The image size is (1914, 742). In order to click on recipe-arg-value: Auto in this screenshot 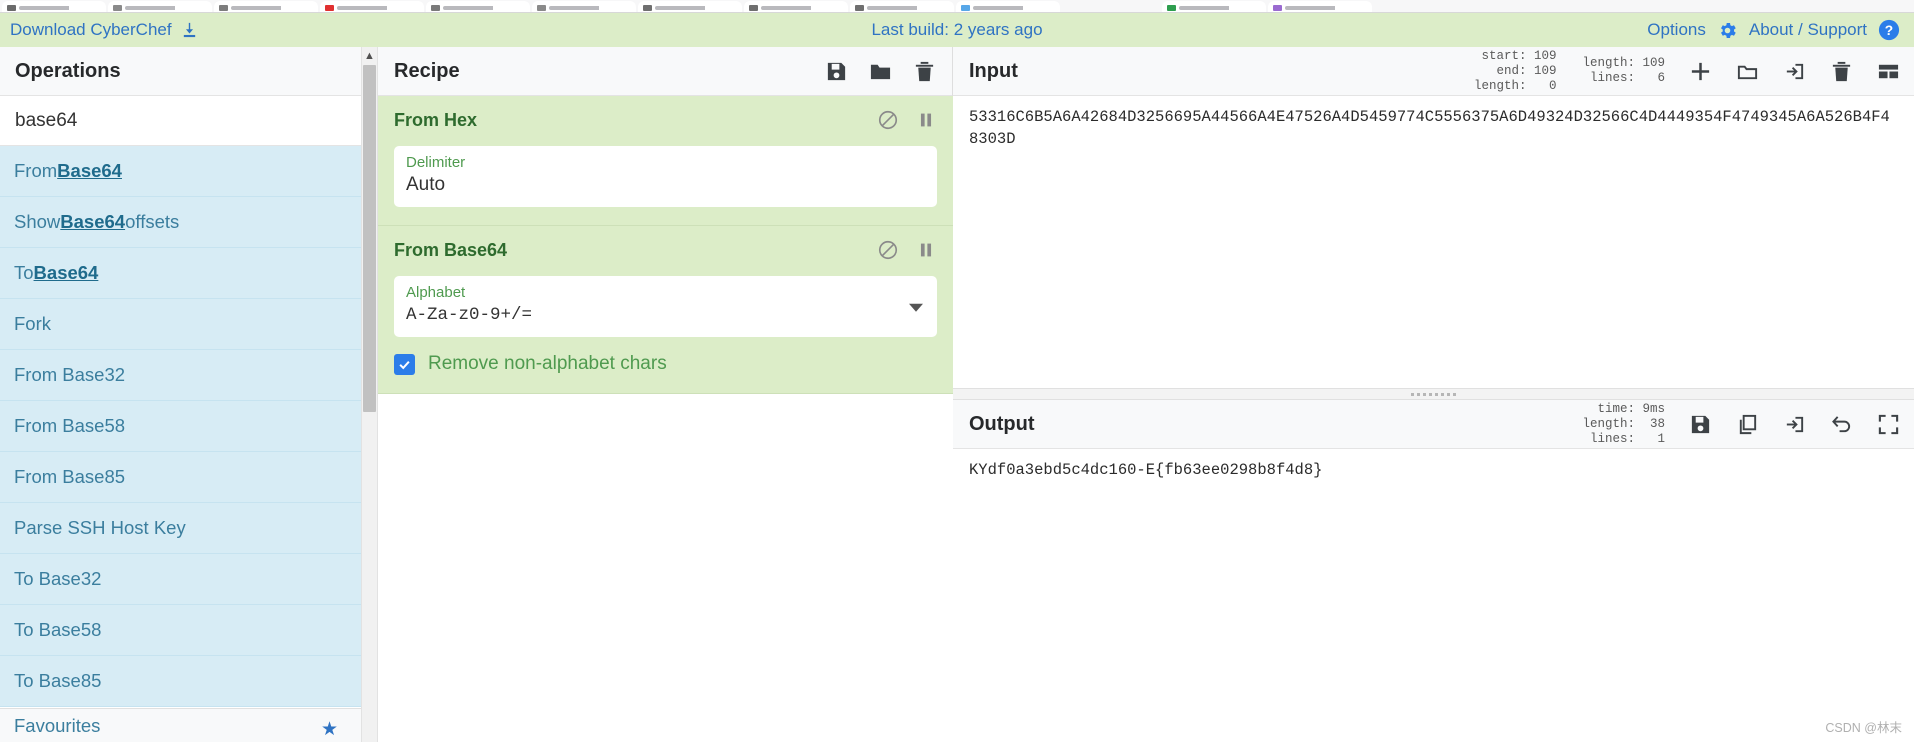, I will do `click(665, 185)`.